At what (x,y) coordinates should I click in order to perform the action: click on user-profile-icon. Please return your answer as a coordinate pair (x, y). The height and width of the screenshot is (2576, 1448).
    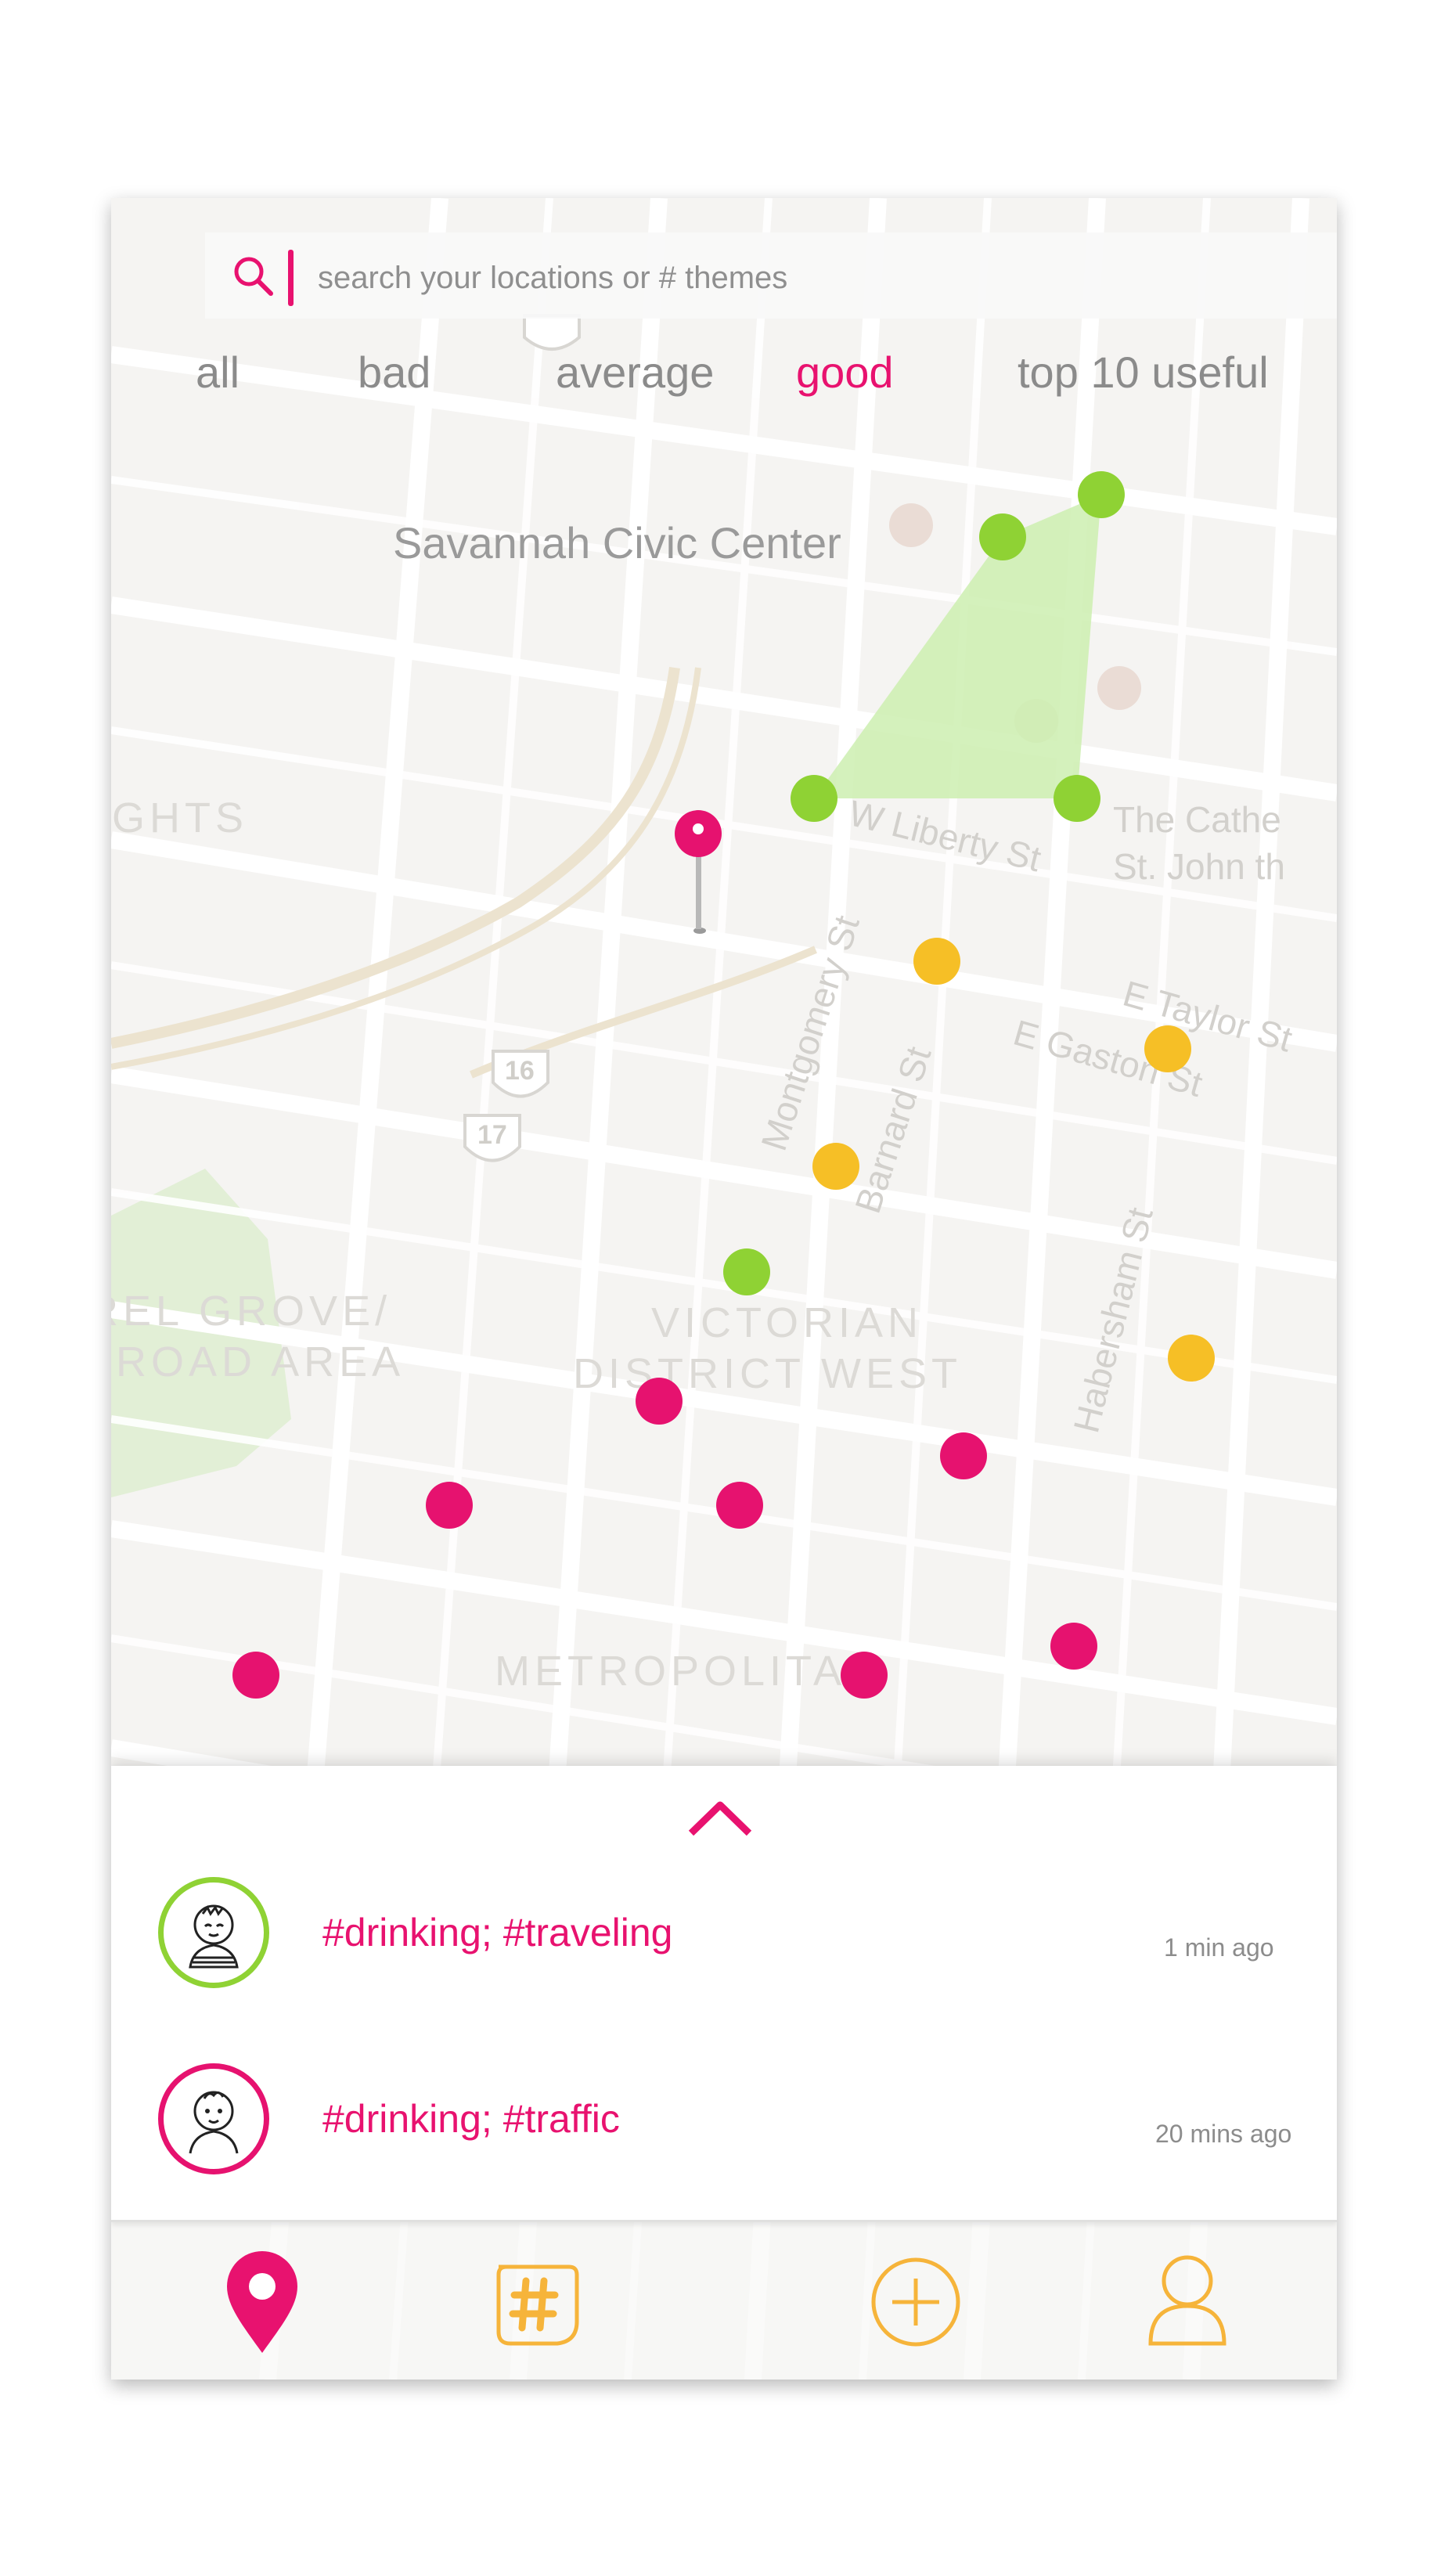
    Looking at the image, I should click on (1187, 2300).